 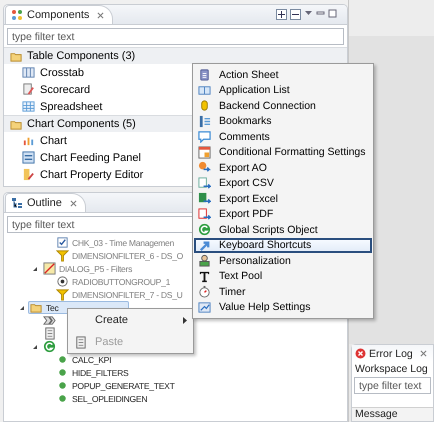 What do you see at coordinates (44, 72) in the screenshot?
I see `component-item: Crosstab` at bounding box center [44, 72].